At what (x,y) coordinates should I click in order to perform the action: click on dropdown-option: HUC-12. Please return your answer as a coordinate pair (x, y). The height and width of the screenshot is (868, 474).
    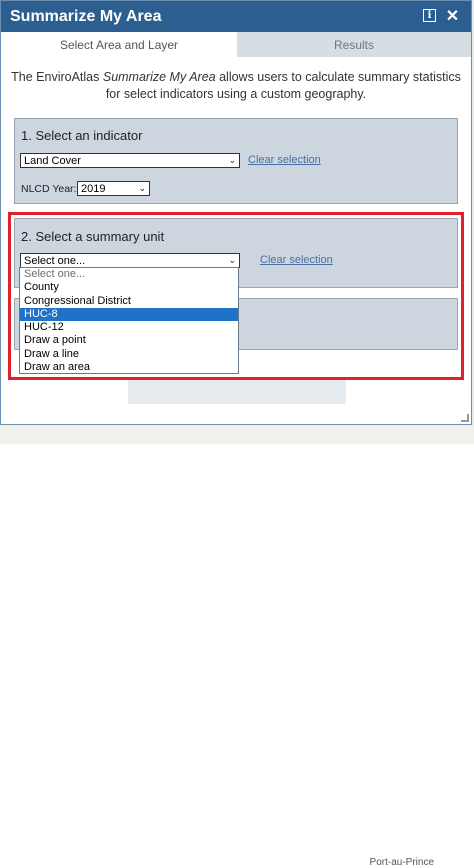
    Looking at the image, I should click on (129, 327).